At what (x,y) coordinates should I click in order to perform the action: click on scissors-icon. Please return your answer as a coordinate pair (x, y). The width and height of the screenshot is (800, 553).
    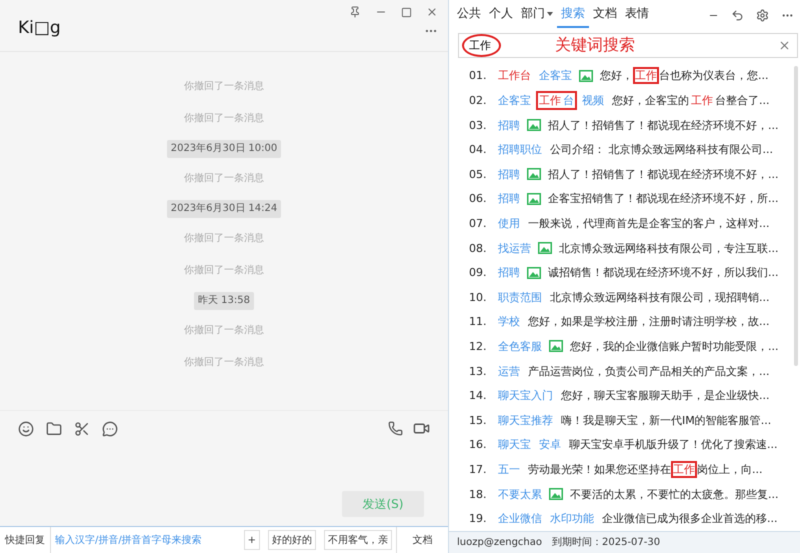
    Looking at the image, I should click on (82, 428).